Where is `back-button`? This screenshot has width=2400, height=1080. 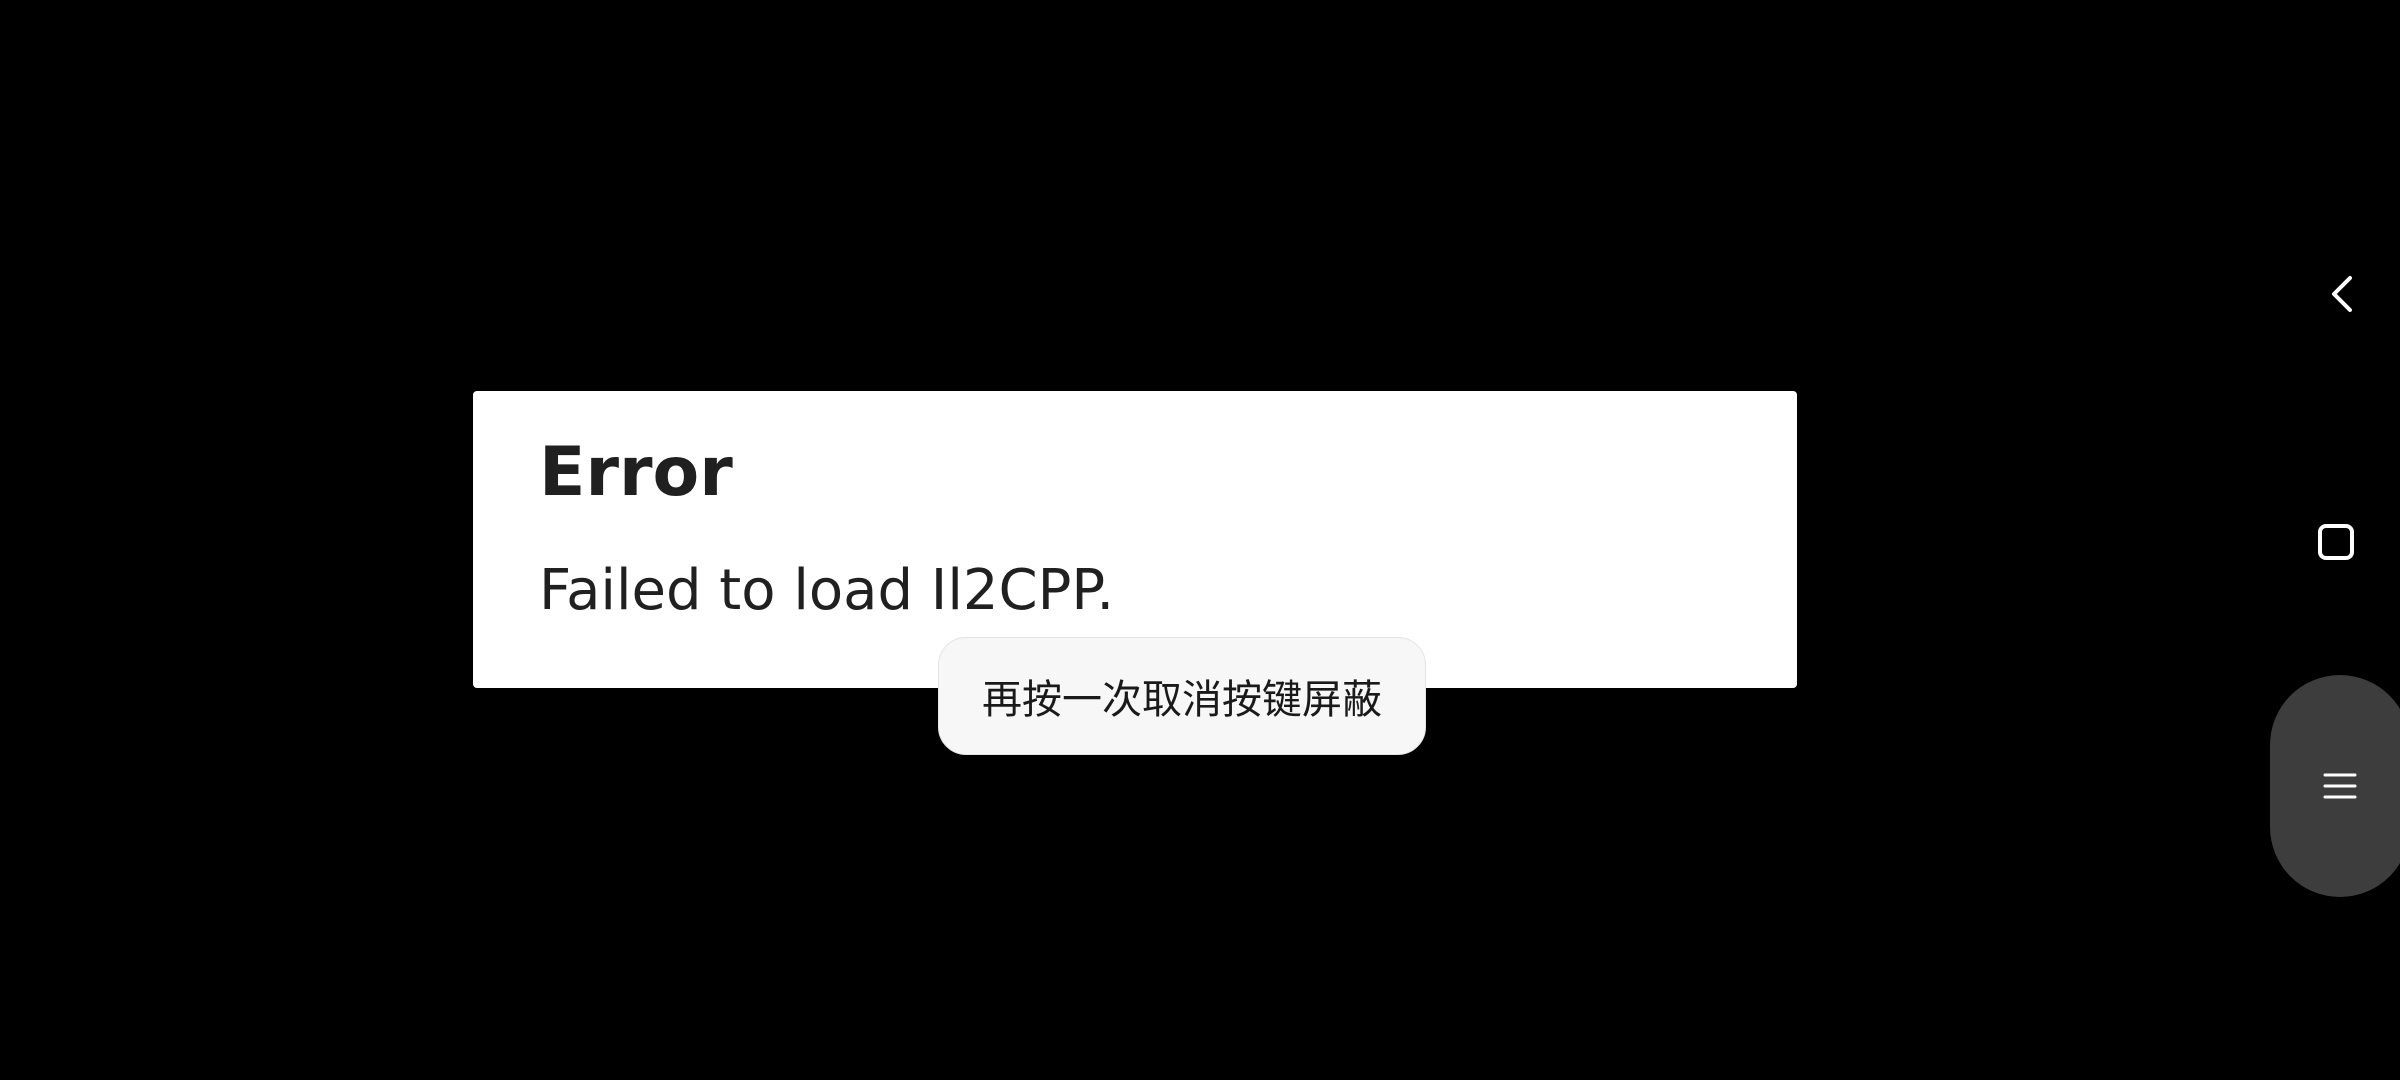 back-button is located at coordinates (2342, 294).